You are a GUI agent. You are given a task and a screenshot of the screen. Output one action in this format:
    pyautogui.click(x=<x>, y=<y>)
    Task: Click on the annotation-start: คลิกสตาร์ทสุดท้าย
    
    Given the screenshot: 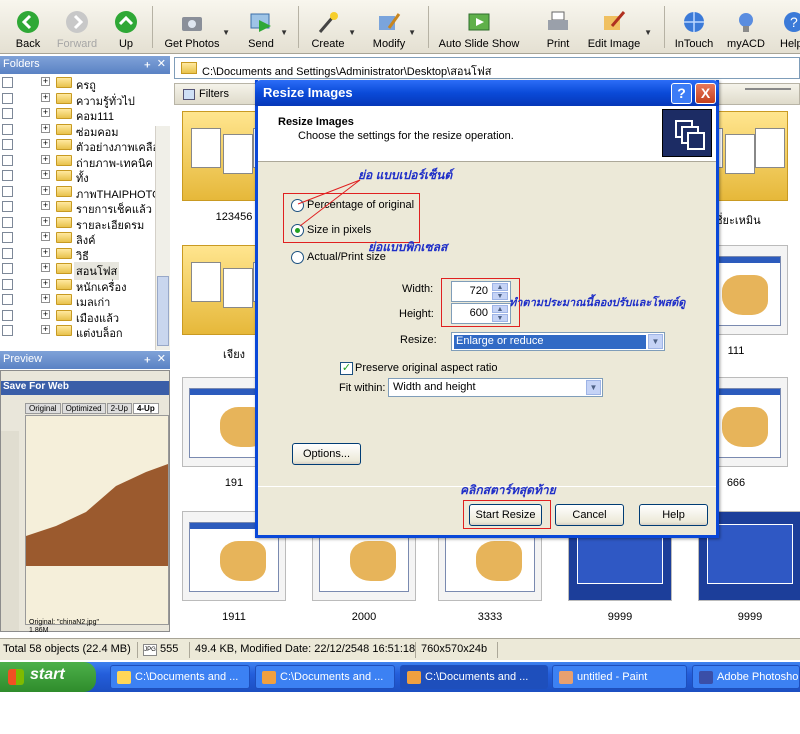 What is the action you would take?
    pyautogui.click(x=508, y=490)
    